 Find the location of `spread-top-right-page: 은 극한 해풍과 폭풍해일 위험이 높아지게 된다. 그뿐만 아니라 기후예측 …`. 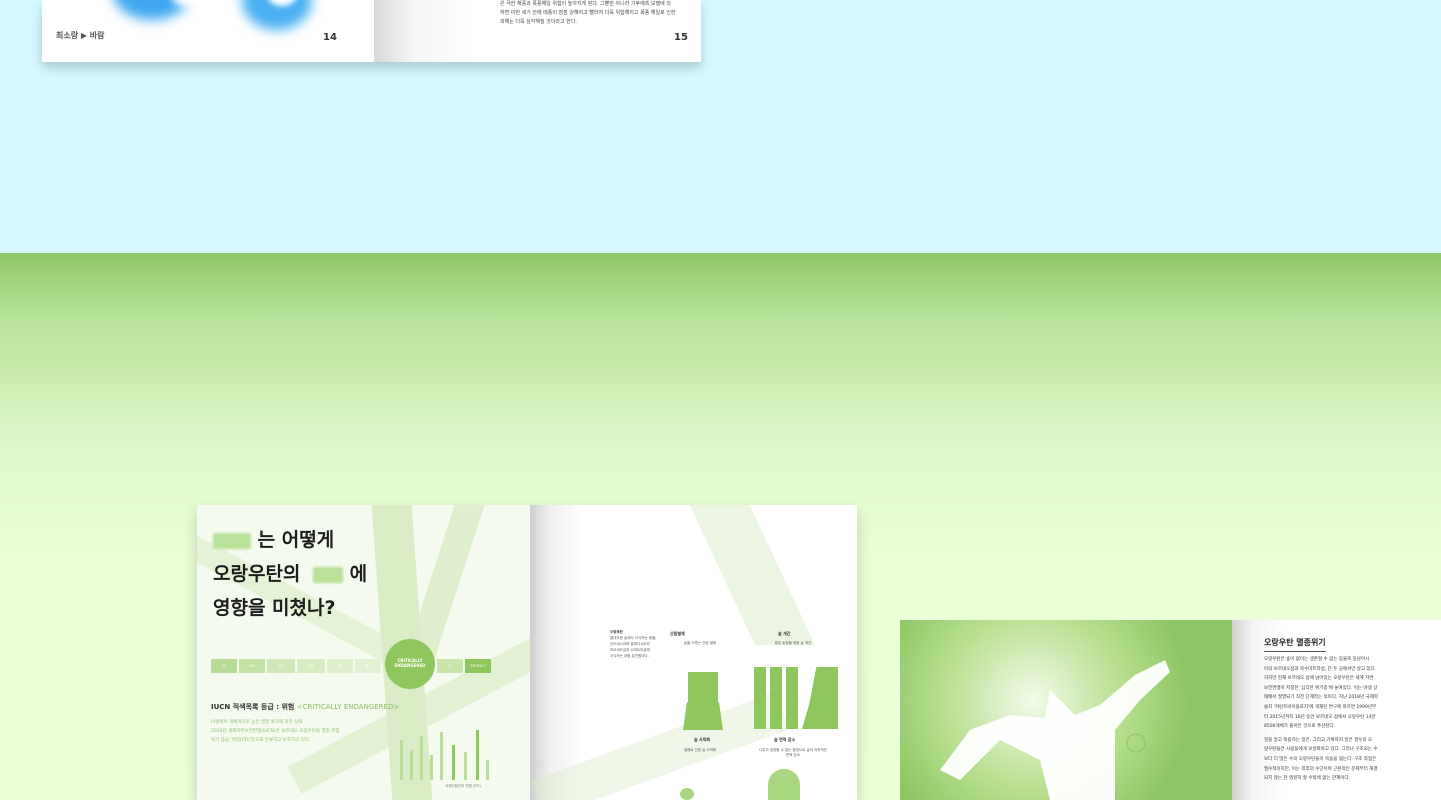

spread-top-right-page: 은 극한 해풍과 폭풍해일 위험이 높아지게 된다. 그뿐만 아니라 기후예측 … is located at coordinates (537, 31).